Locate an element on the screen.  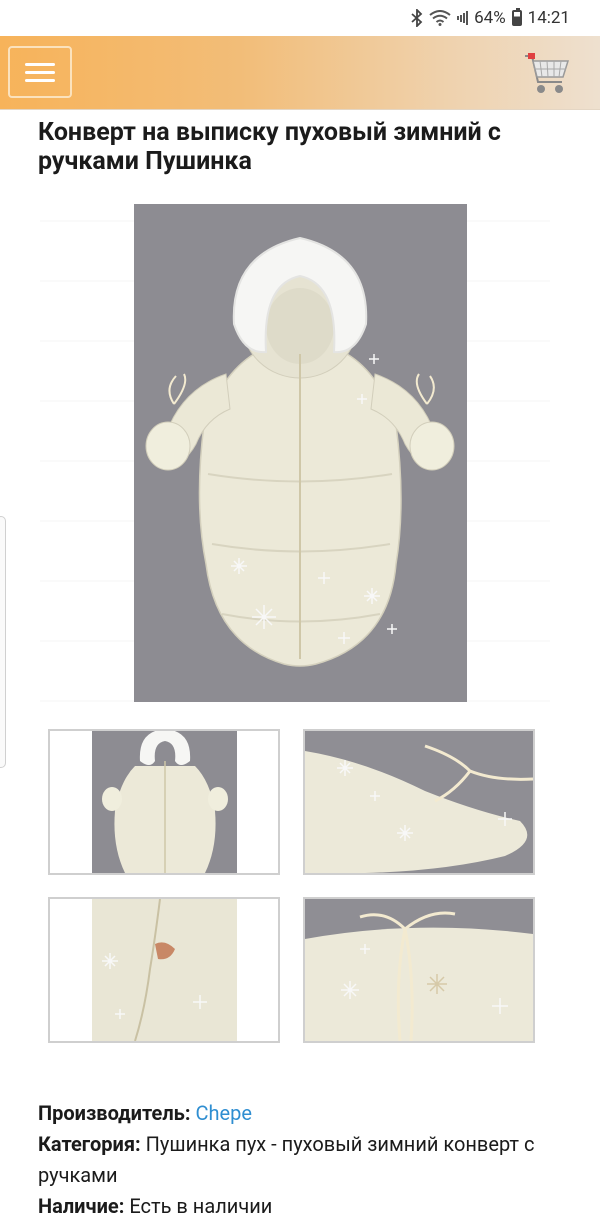
hamburger-menu-icon is located at coordinates (40, 64).